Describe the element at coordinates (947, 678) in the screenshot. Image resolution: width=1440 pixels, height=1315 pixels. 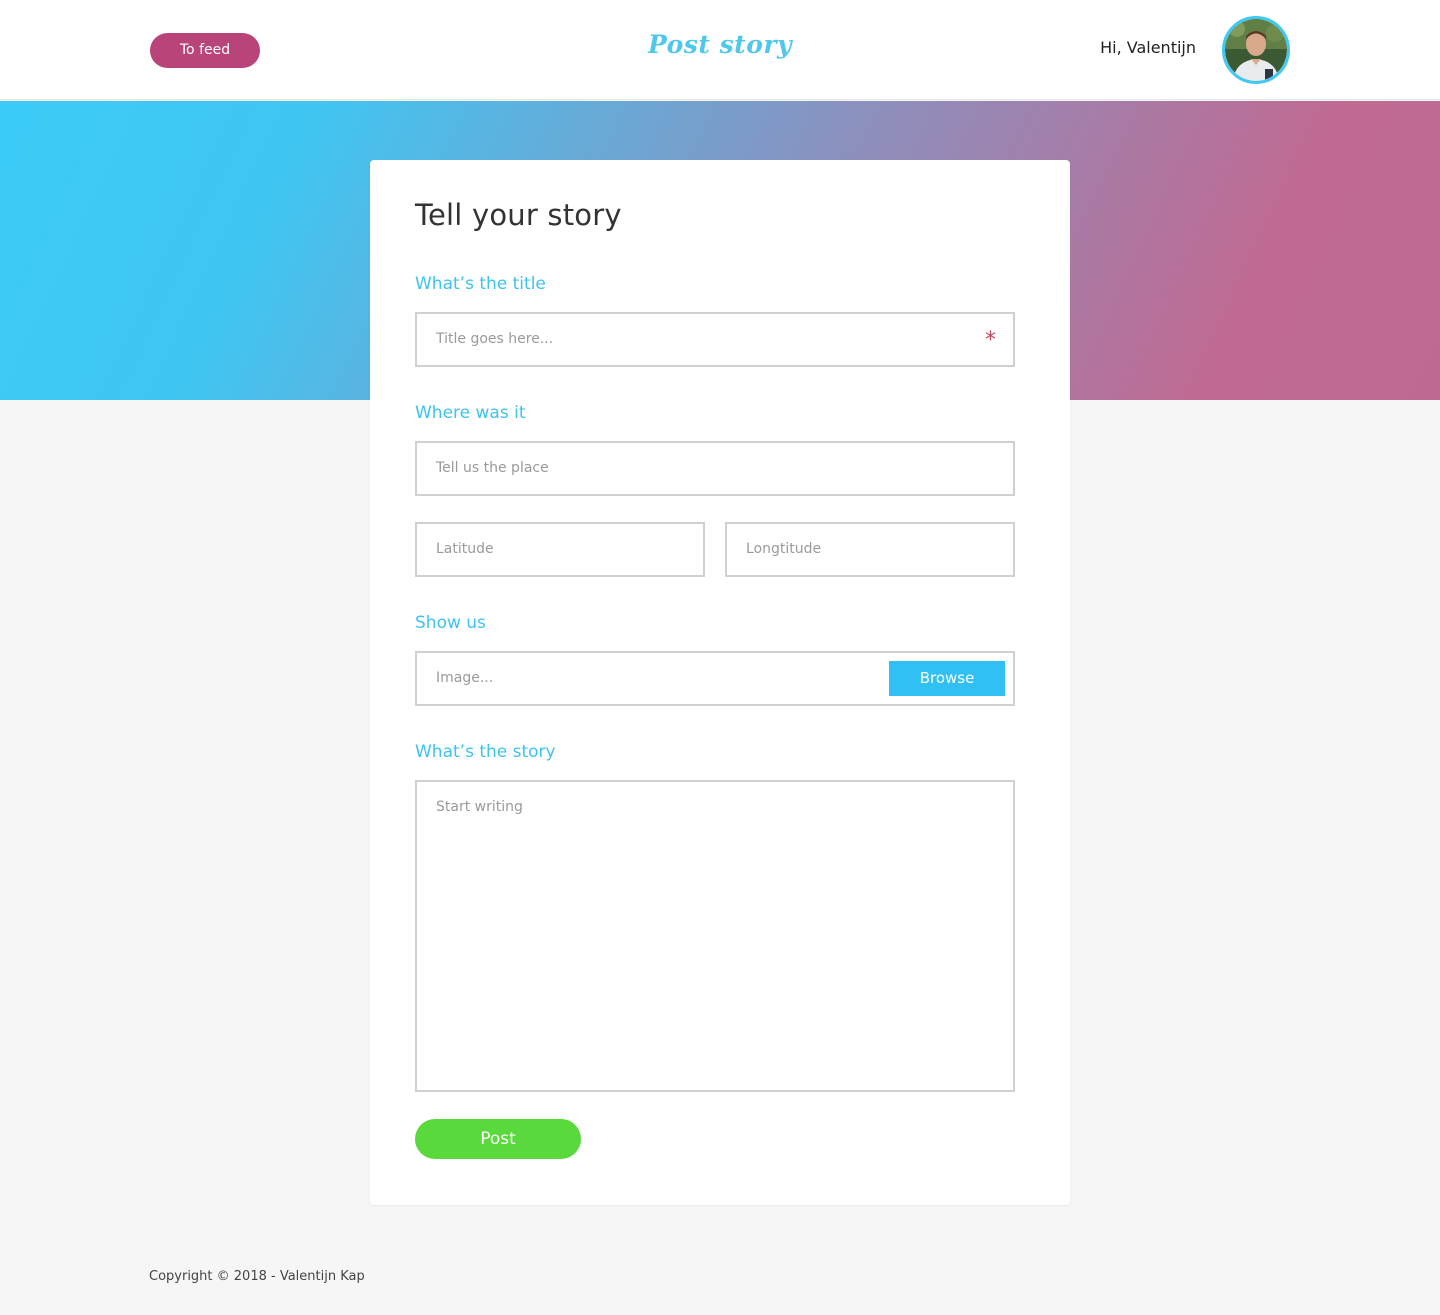
I see `browse-button: Browse` at that location.